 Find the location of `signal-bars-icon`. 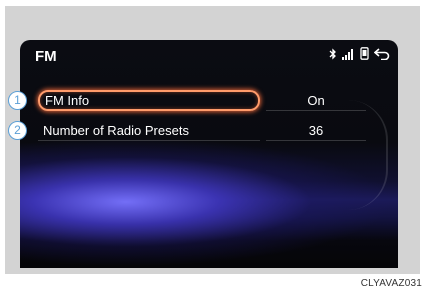

signal-bars-icon is located at coordinates (348, 56).